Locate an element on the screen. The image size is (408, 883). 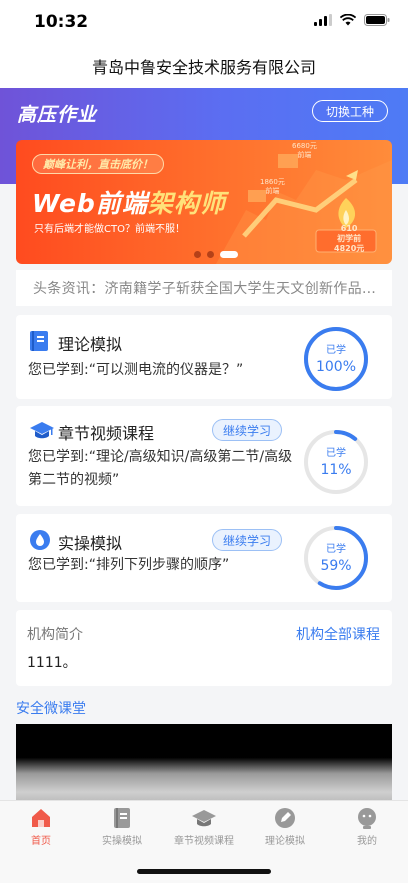
tab-video-course: 章节视频课程 is located at coordinates (204, 827).